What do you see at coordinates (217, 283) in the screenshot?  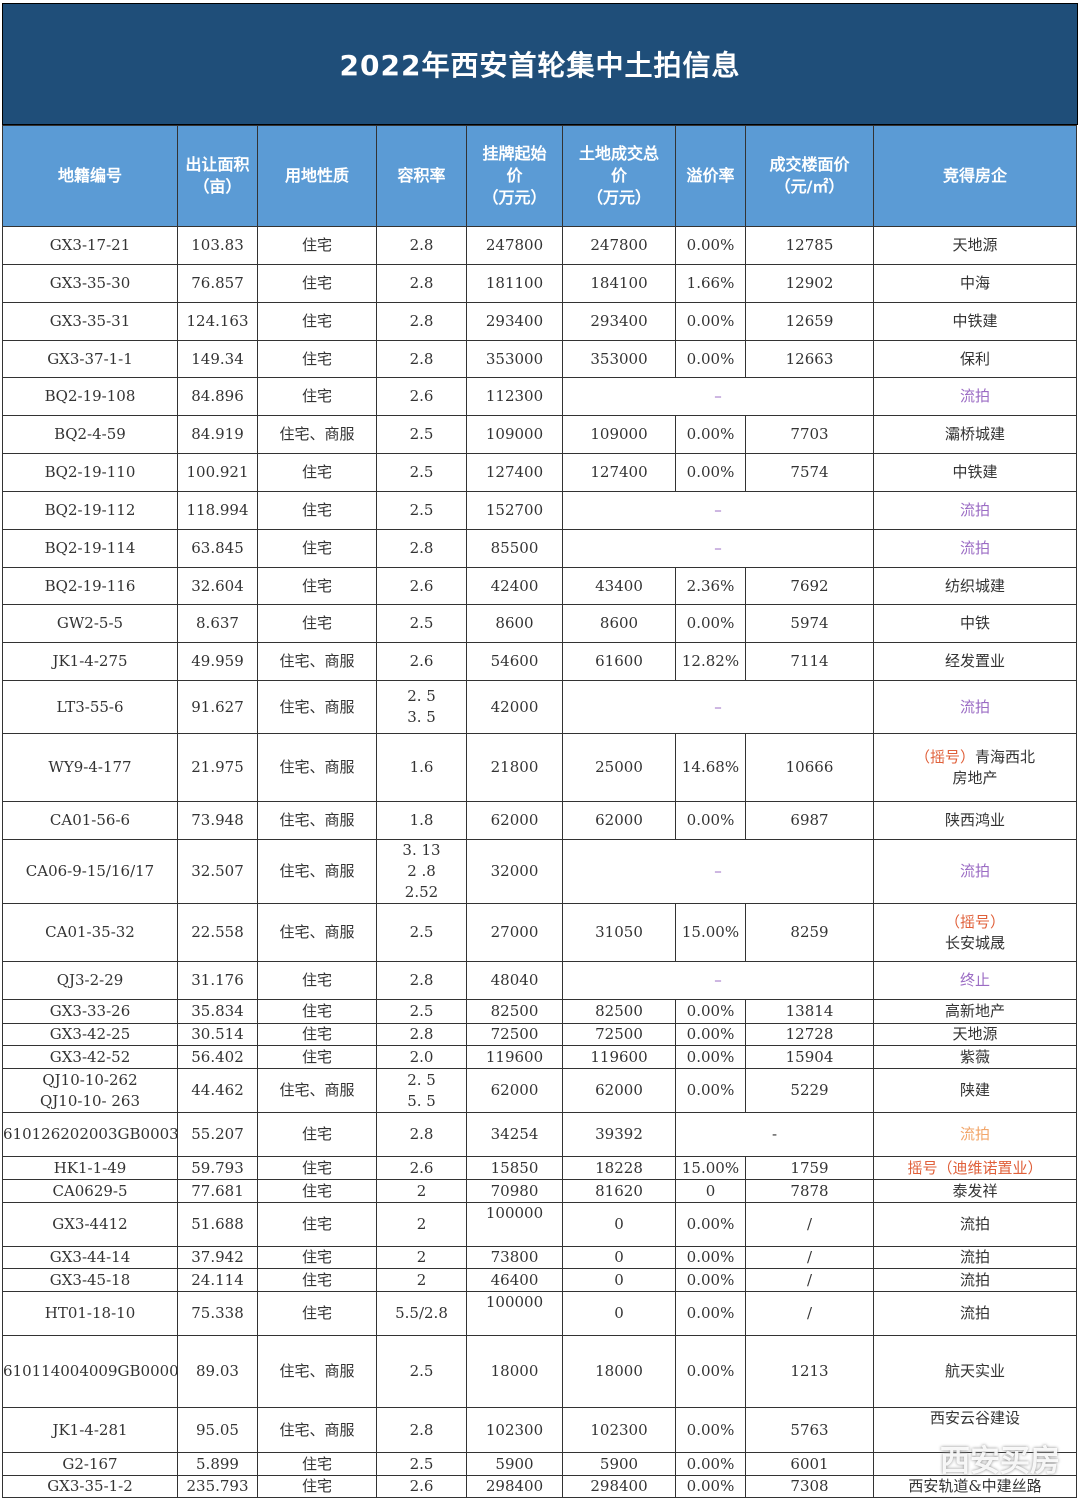 I see `cell-area: 76.857` at bounding box center [217, 283].